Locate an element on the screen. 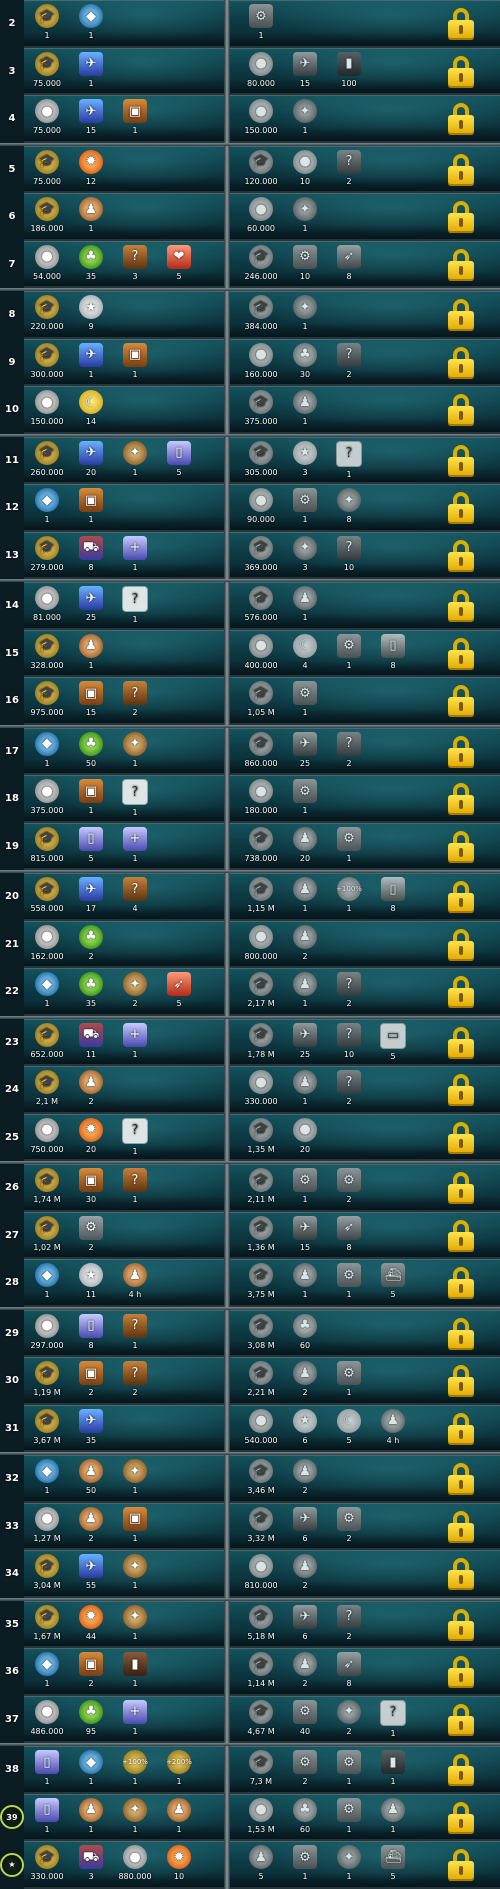  premium-reward-panel: 🎓 1,35 M ● 20 is located at coordinates (365, 1137).